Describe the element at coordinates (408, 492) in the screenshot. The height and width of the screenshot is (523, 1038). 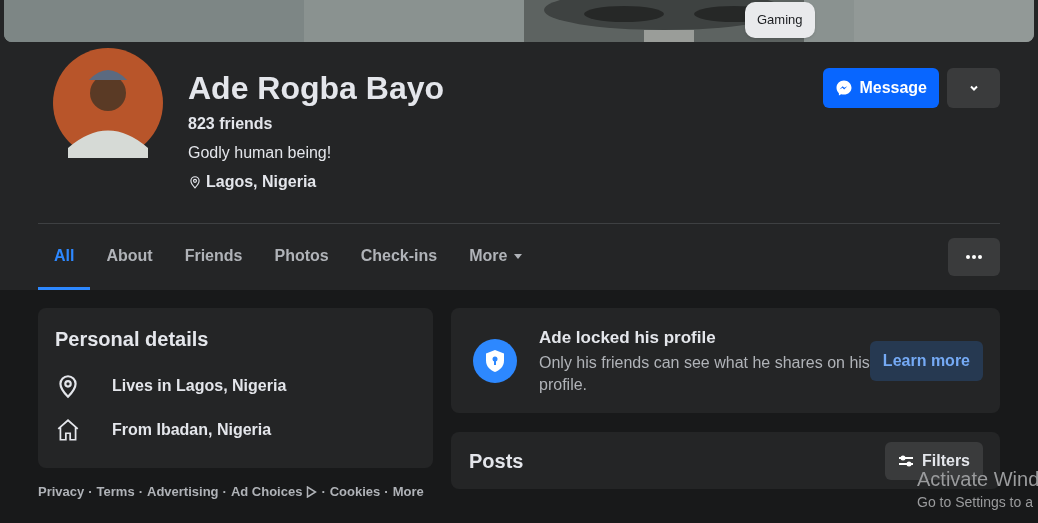
I see `footer-link: More` at that location.